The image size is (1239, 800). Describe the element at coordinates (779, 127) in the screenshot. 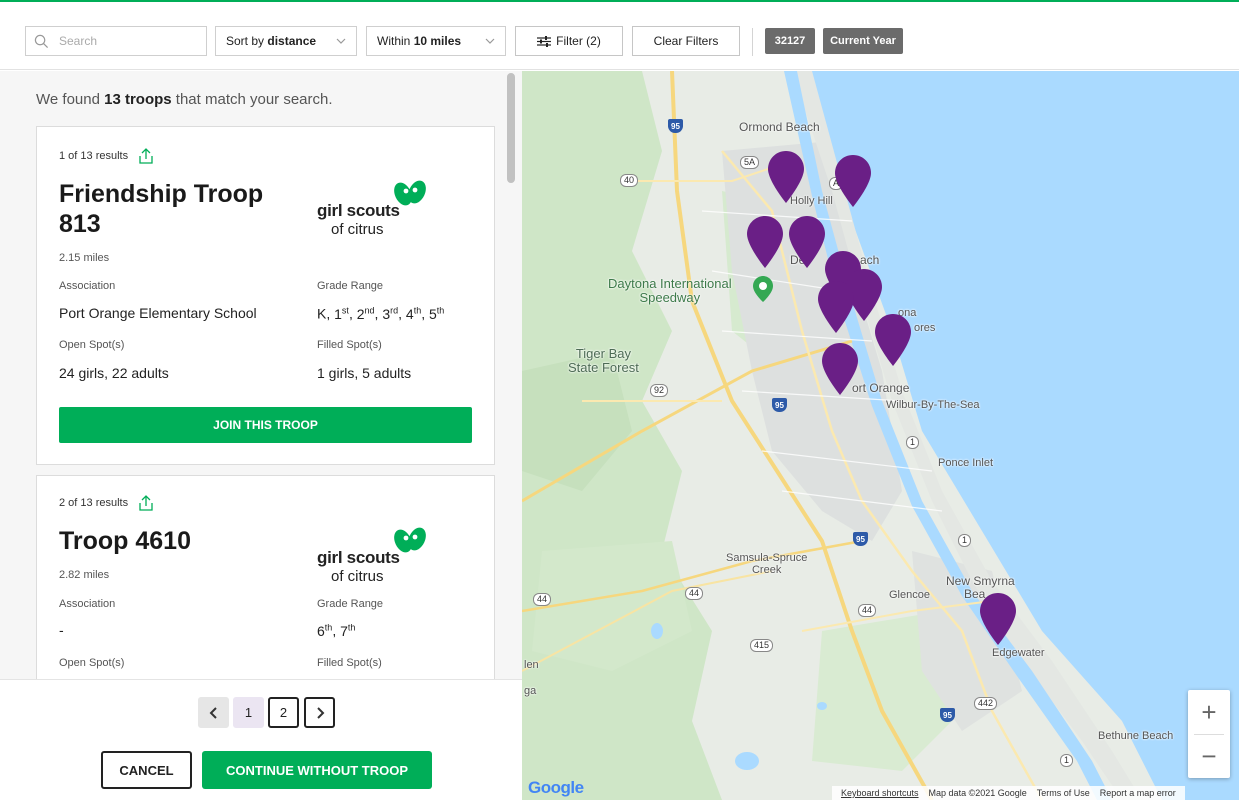

I see `place-label-ormond-beach: Ormond Beach` at that location.